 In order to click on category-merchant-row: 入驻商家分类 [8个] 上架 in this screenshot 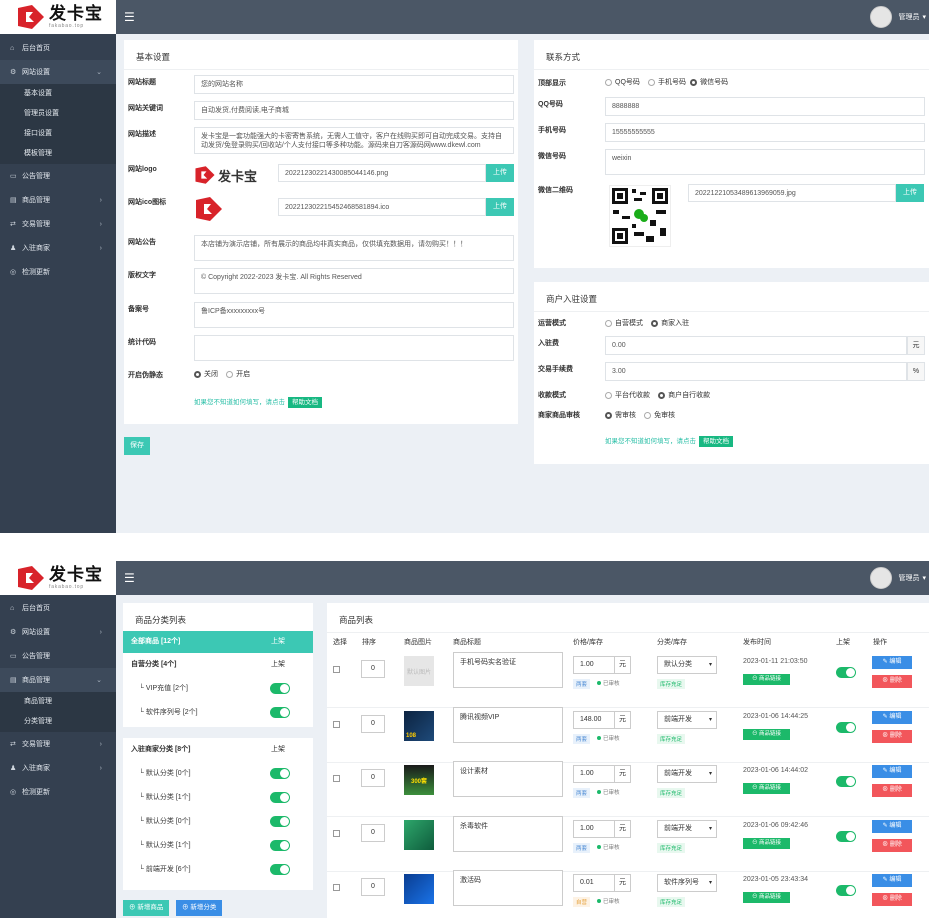, I will do `click(218, 750)`.